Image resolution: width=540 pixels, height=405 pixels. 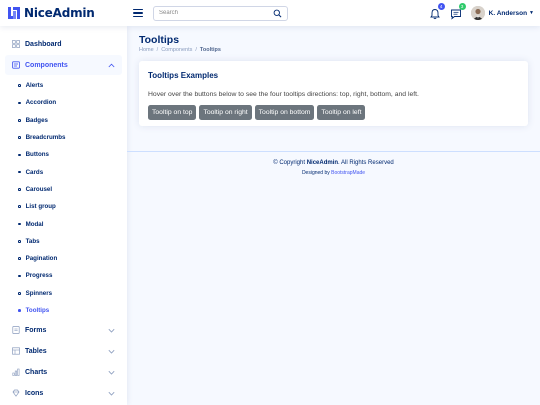 What do you see at coordinates (138, 13) in the screenshot?
I see `sidebar-toggle-icon` at bounding box center [138, 13].